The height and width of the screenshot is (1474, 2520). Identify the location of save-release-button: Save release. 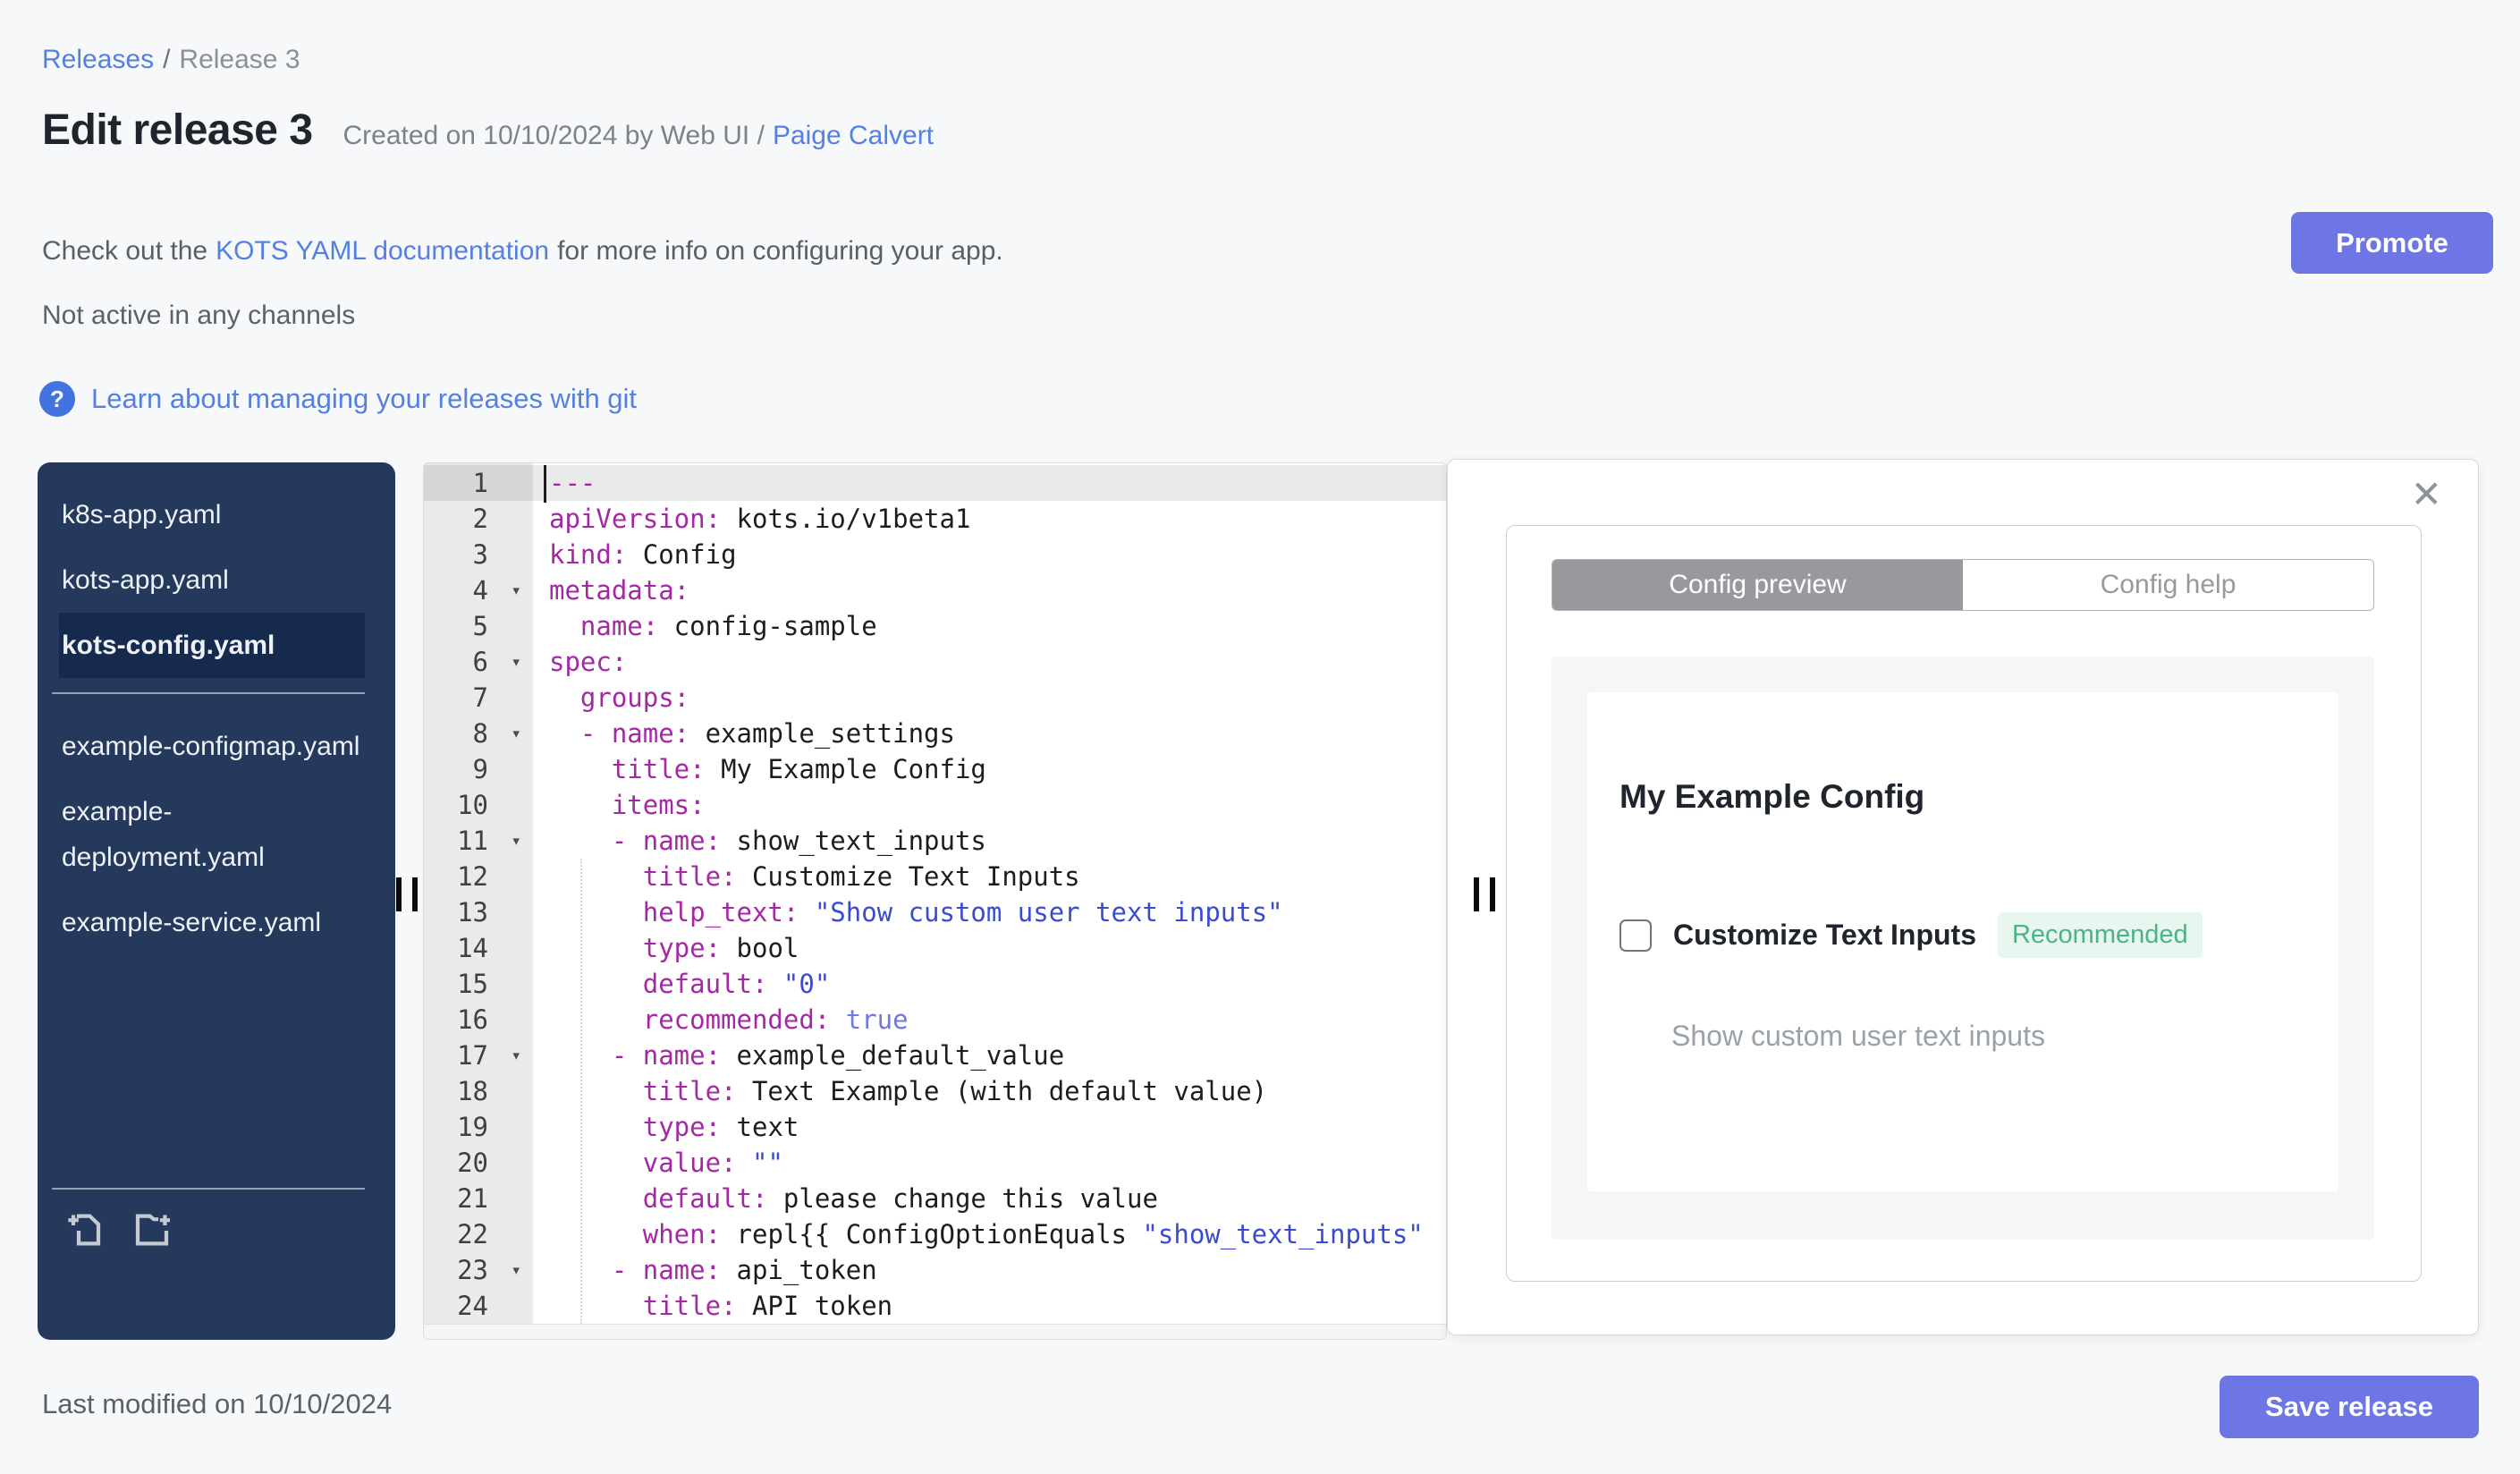
(2349, 1407).